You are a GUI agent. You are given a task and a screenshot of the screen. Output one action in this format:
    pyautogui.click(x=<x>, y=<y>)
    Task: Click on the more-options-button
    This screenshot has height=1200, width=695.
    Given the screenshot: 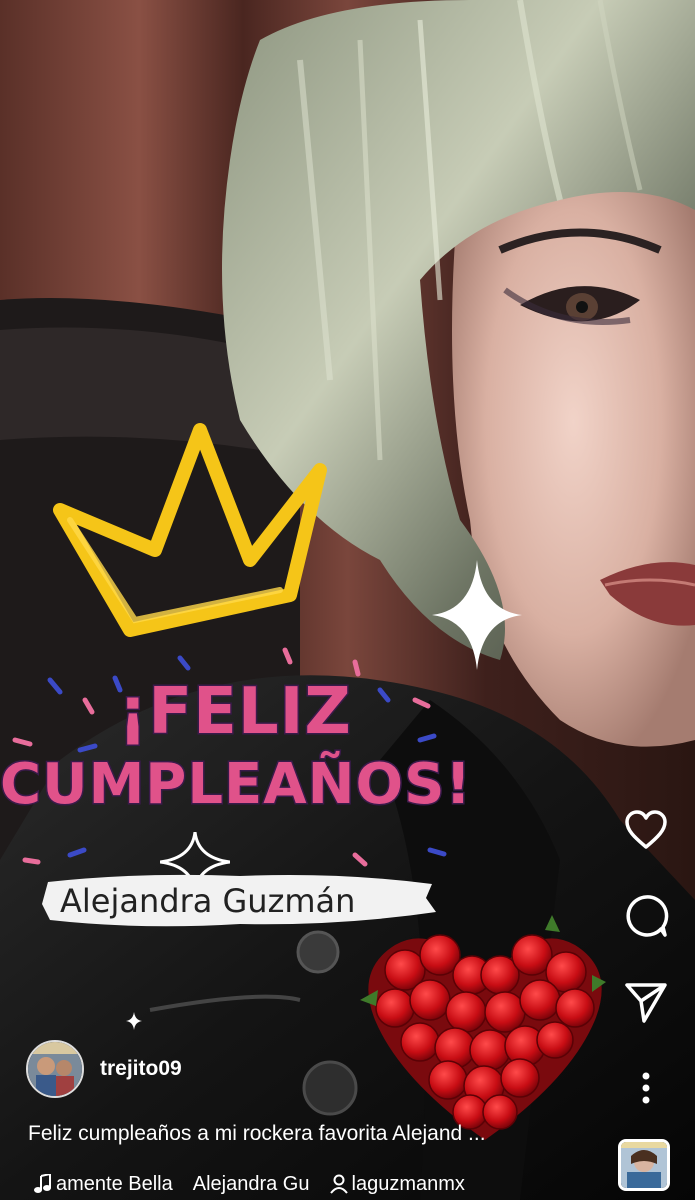 What is the action you would take?
    pyautogui.click(x=646, y=1088)
    